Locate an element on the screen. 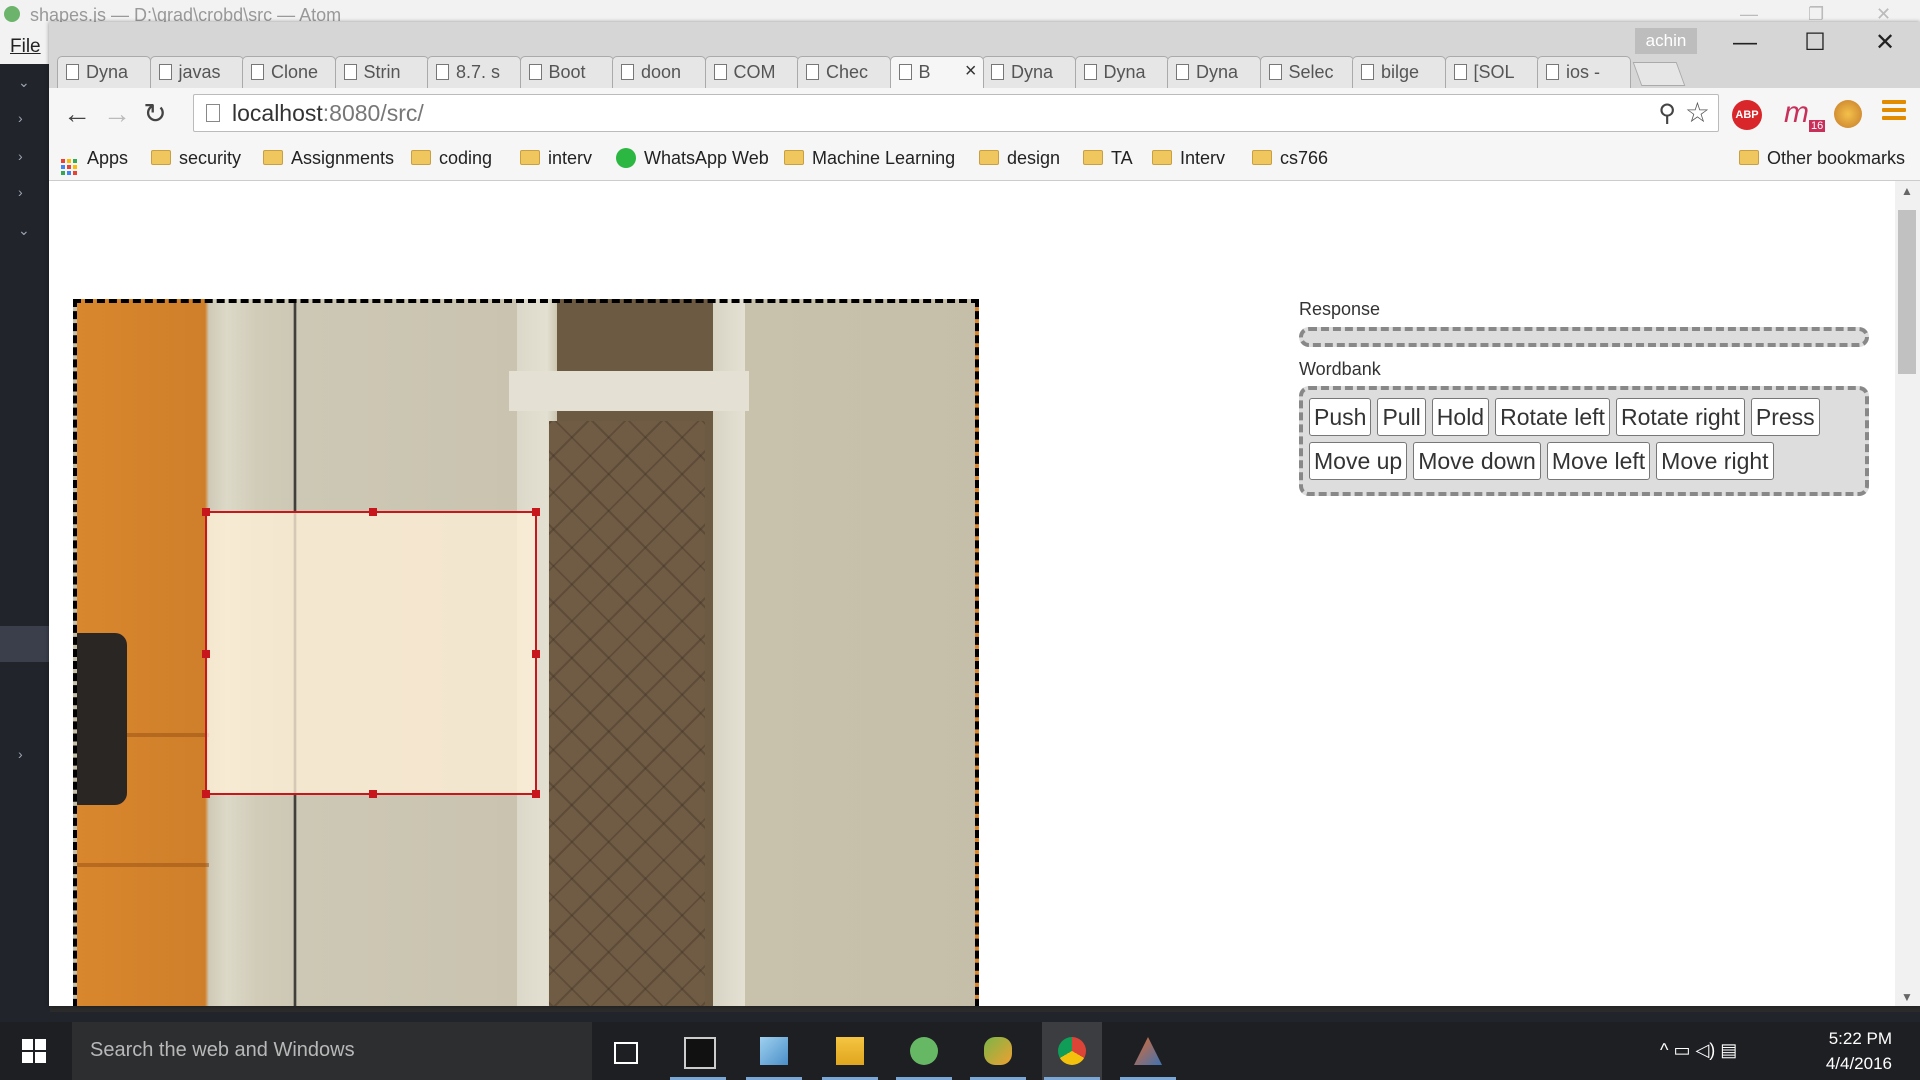  bookmark-item: Machine Learning is located at coordinates (869, 158).